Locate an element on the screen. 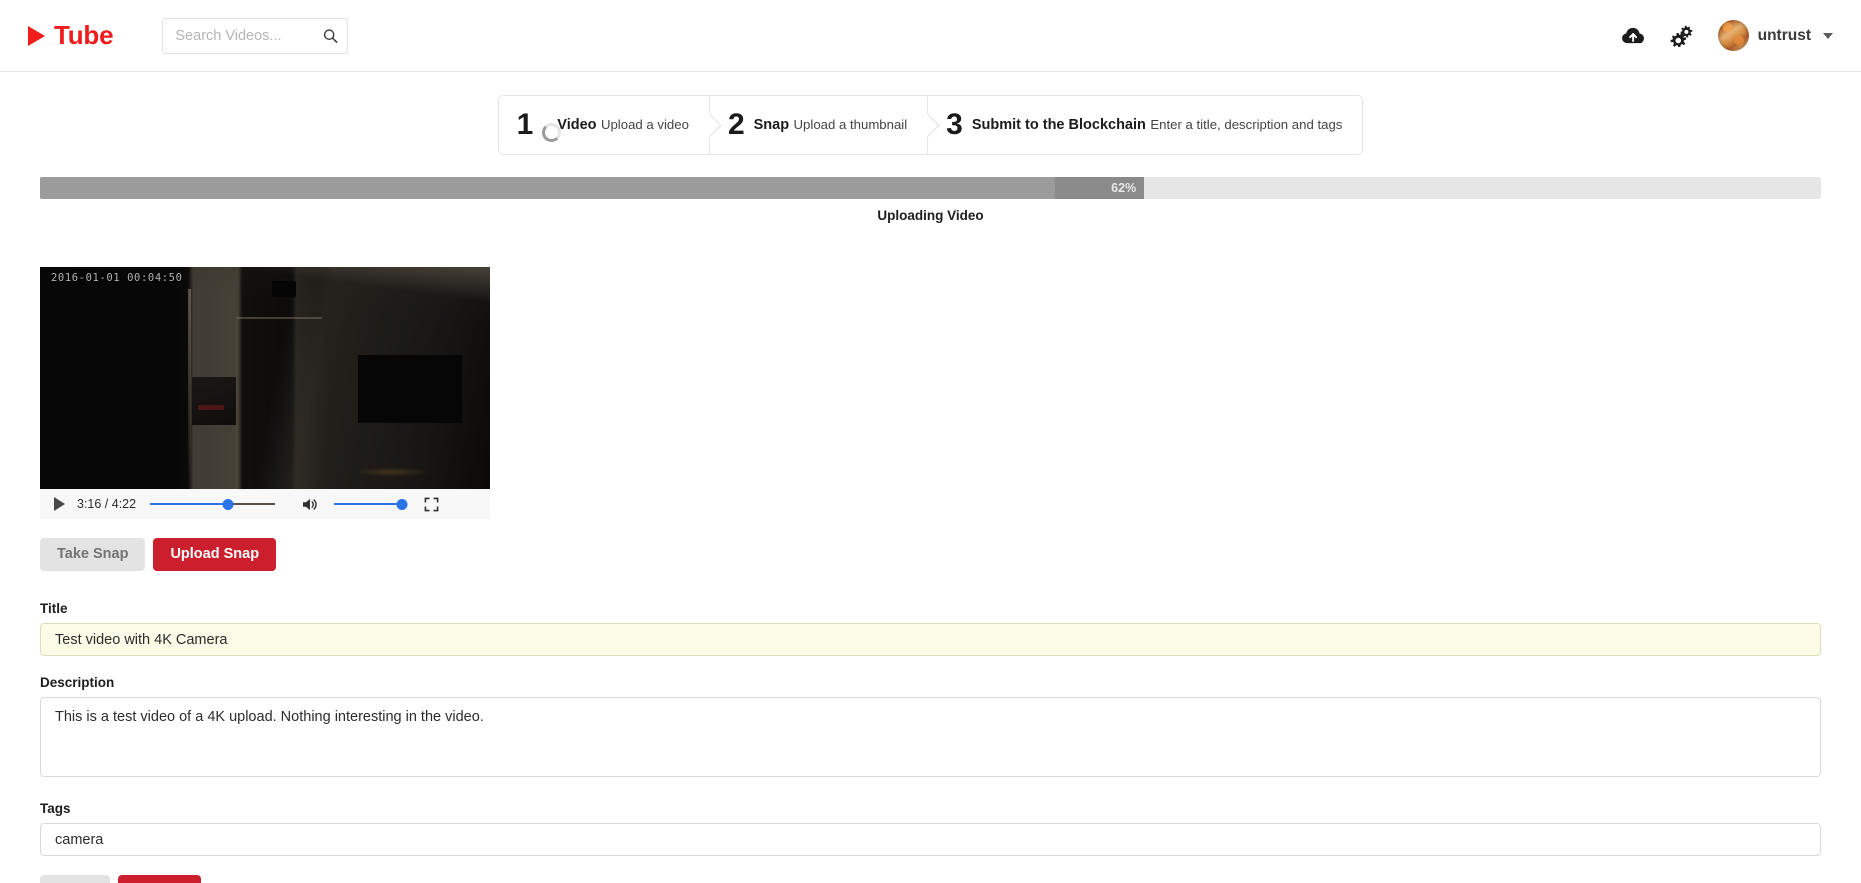 The width and height of the screenshot is (1861, 883). upload-snap-button: Upload Snap is located at coordinates (215, 554).